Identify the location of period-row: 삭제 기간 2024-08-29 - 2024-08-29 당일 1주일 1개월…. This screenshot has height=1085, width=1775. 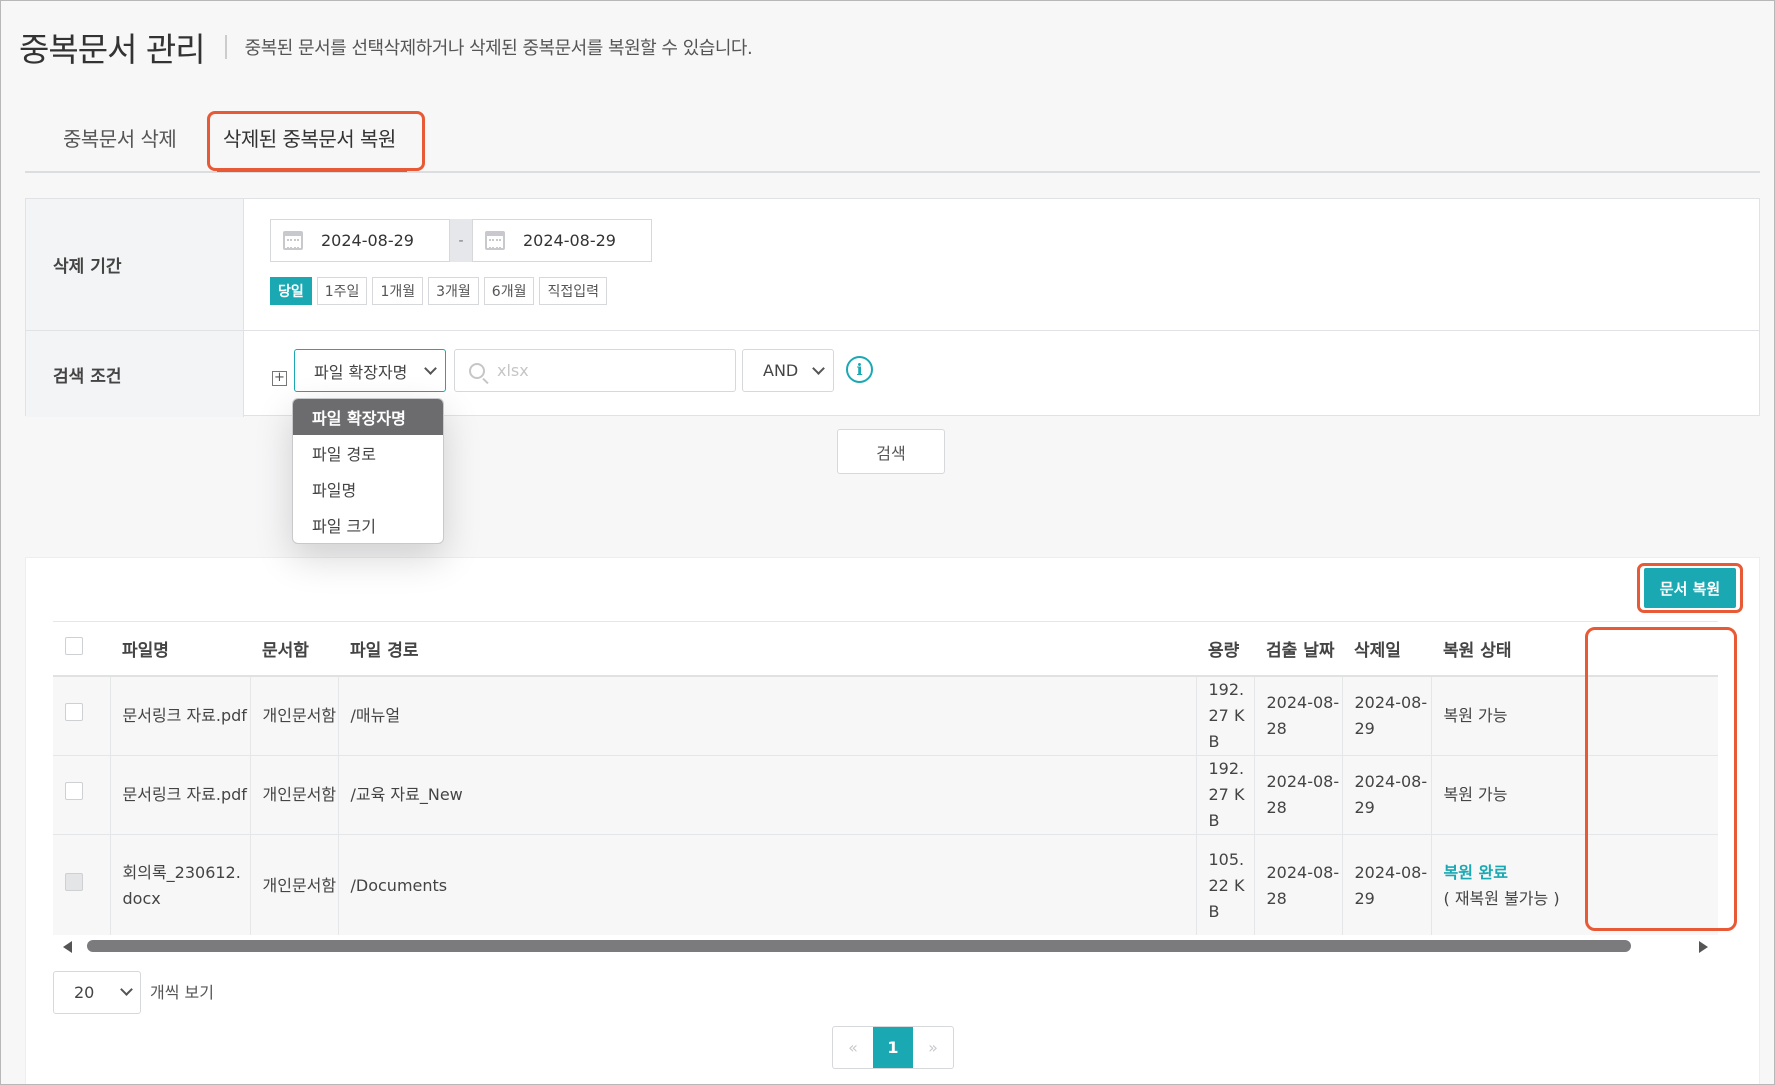
(892, 265).